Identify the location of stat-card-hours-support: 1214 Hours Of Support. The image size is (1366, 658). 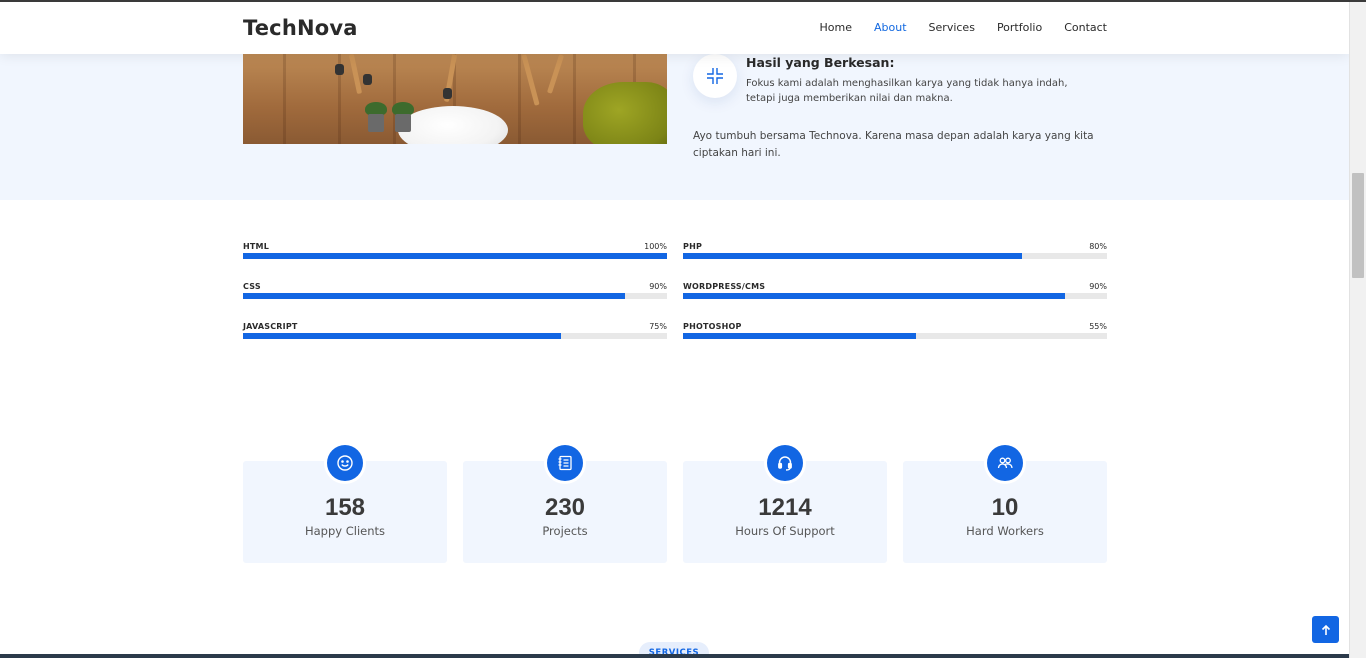
(785, 504).